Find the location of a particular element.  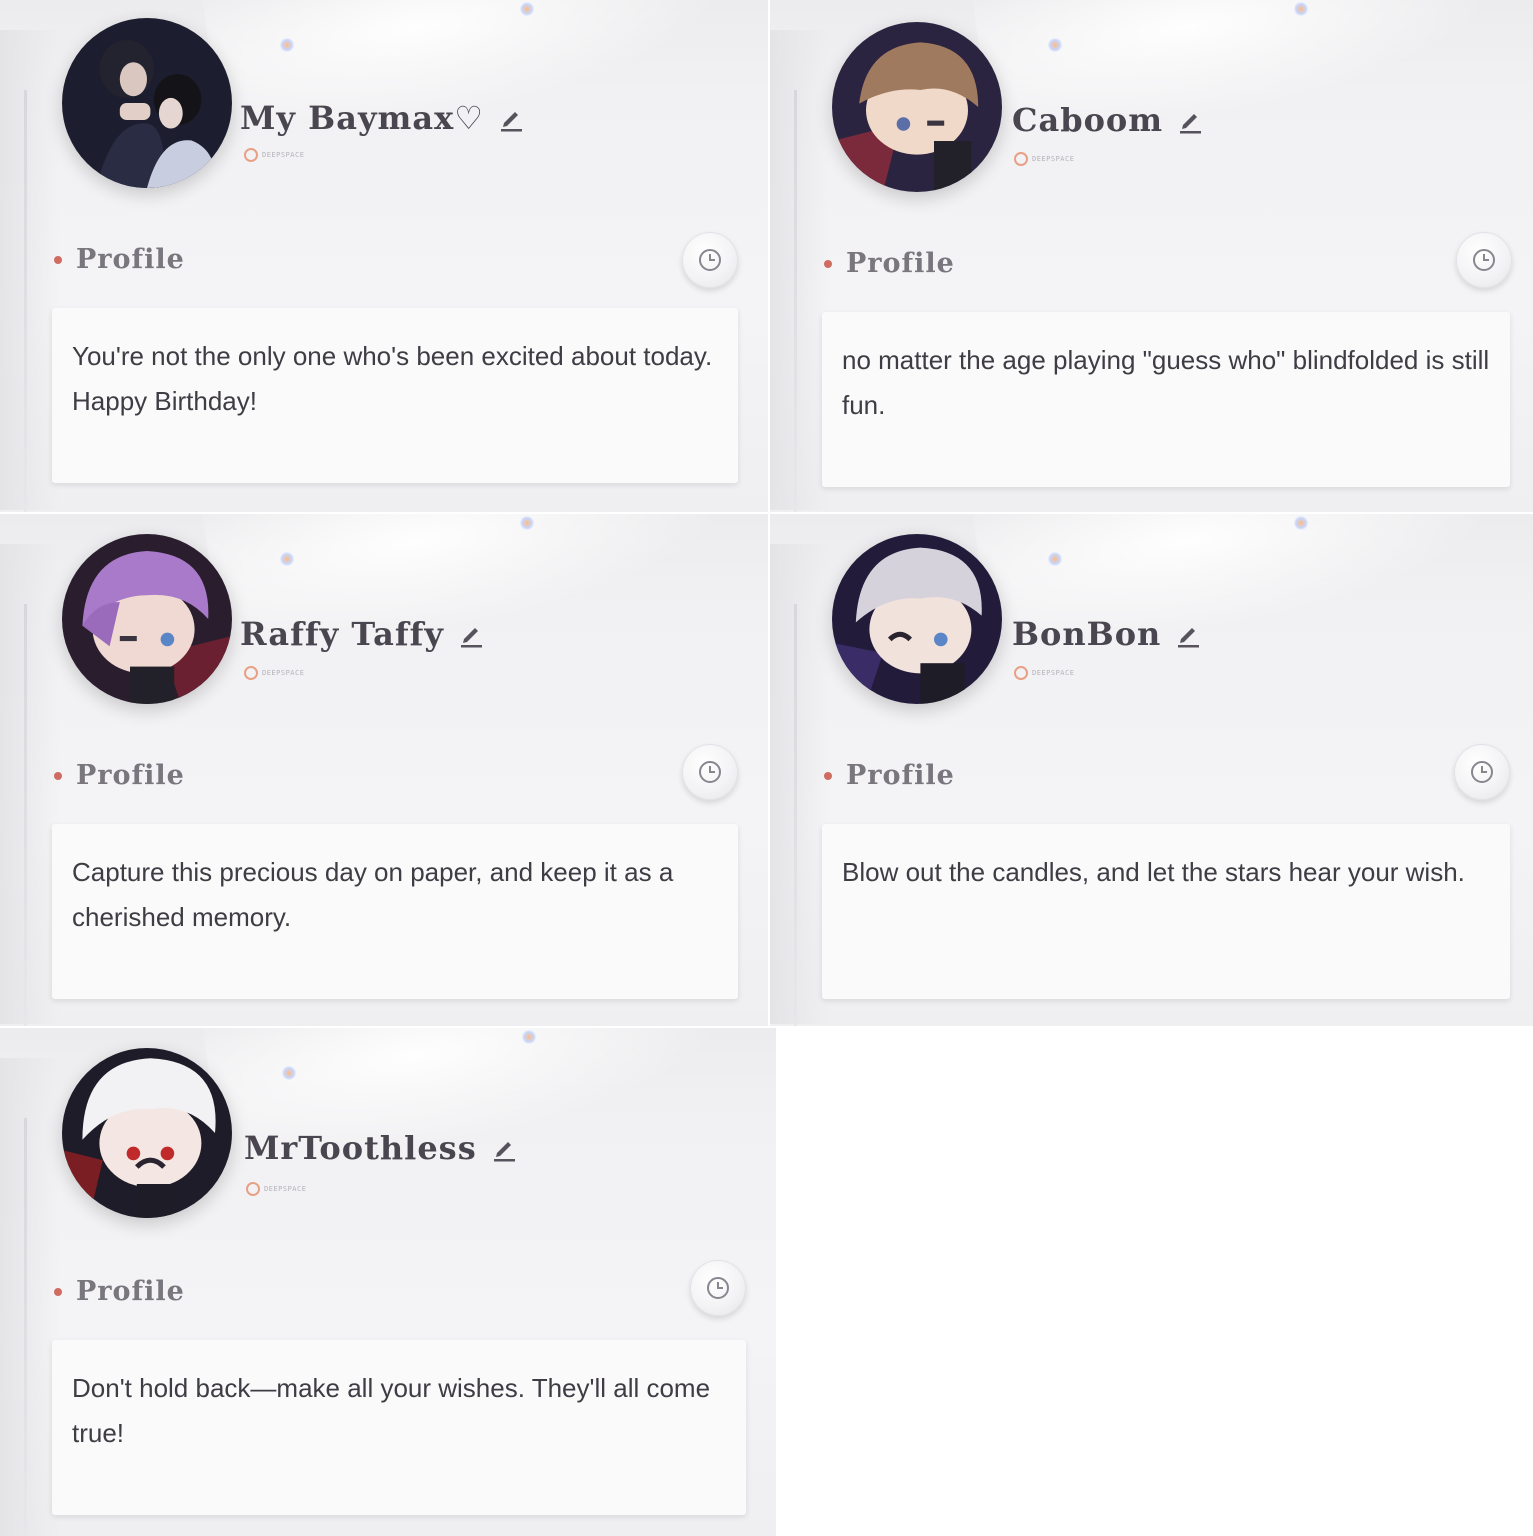

name-row: BonBon is located at coordinates (1107, 634).